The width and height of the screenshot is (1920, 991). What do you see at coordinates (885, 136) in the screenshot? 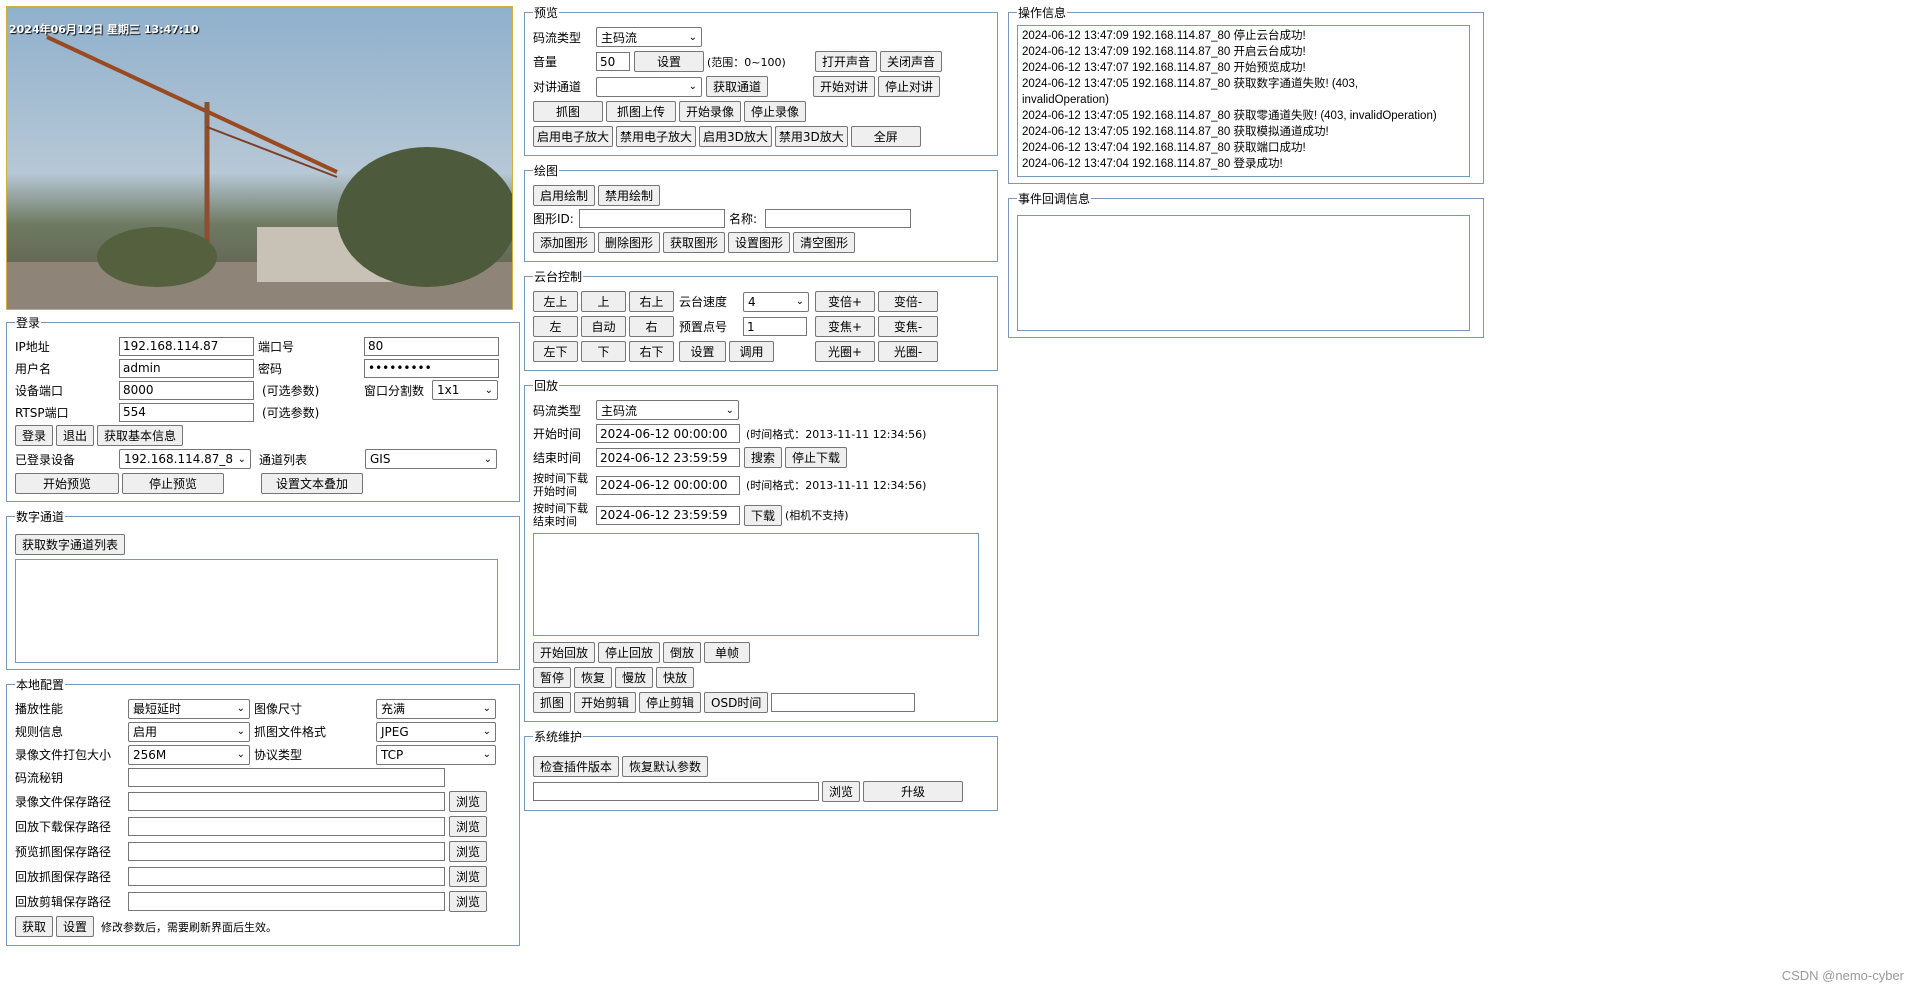
I see `fullscreen-button: 全屏` at bounding box center [885, 136].